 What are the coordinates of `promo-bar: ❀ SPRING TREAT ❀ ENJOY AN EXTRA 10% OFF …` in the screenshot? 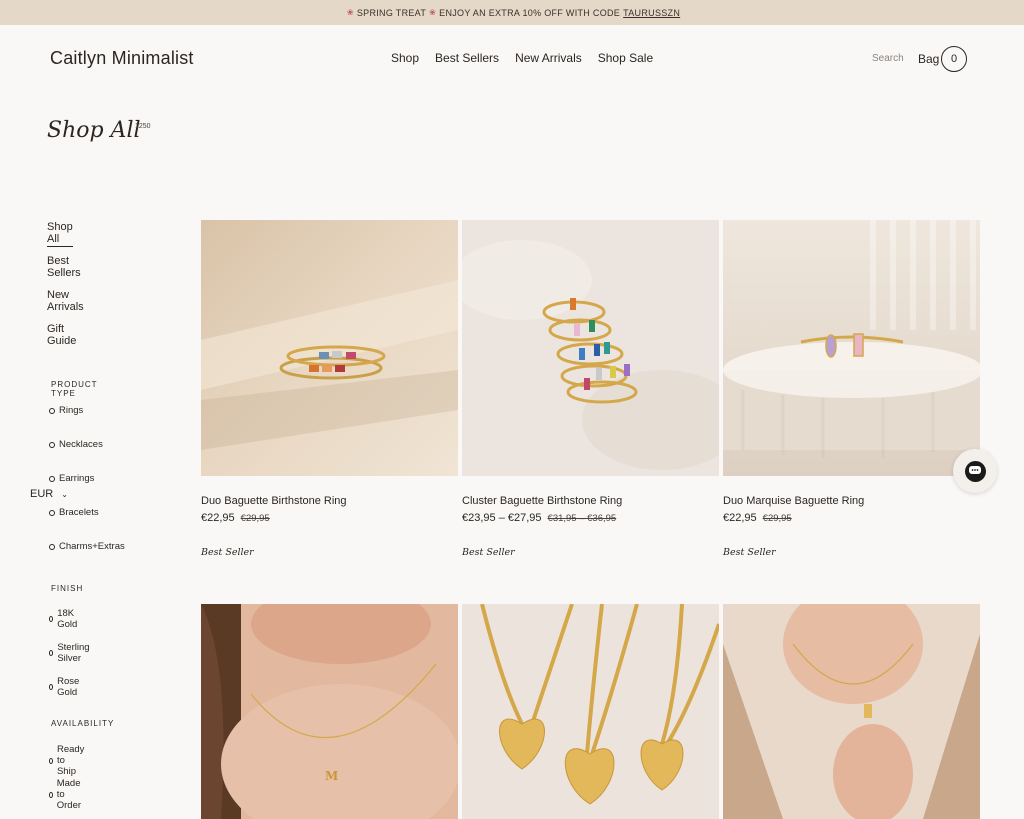 It's located at (512, 12).